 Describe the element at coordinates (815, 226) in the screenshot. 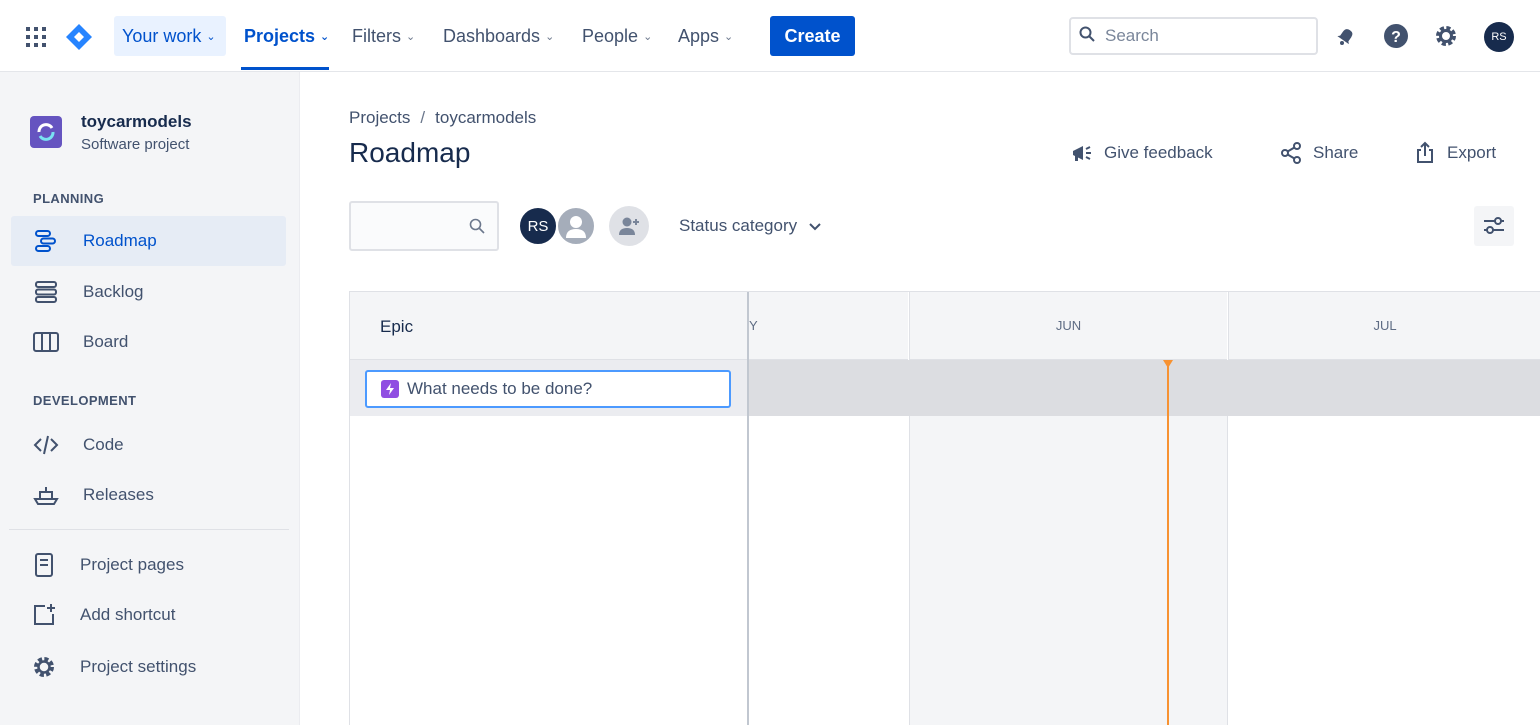

I see `chevron-down-icon` at that location.